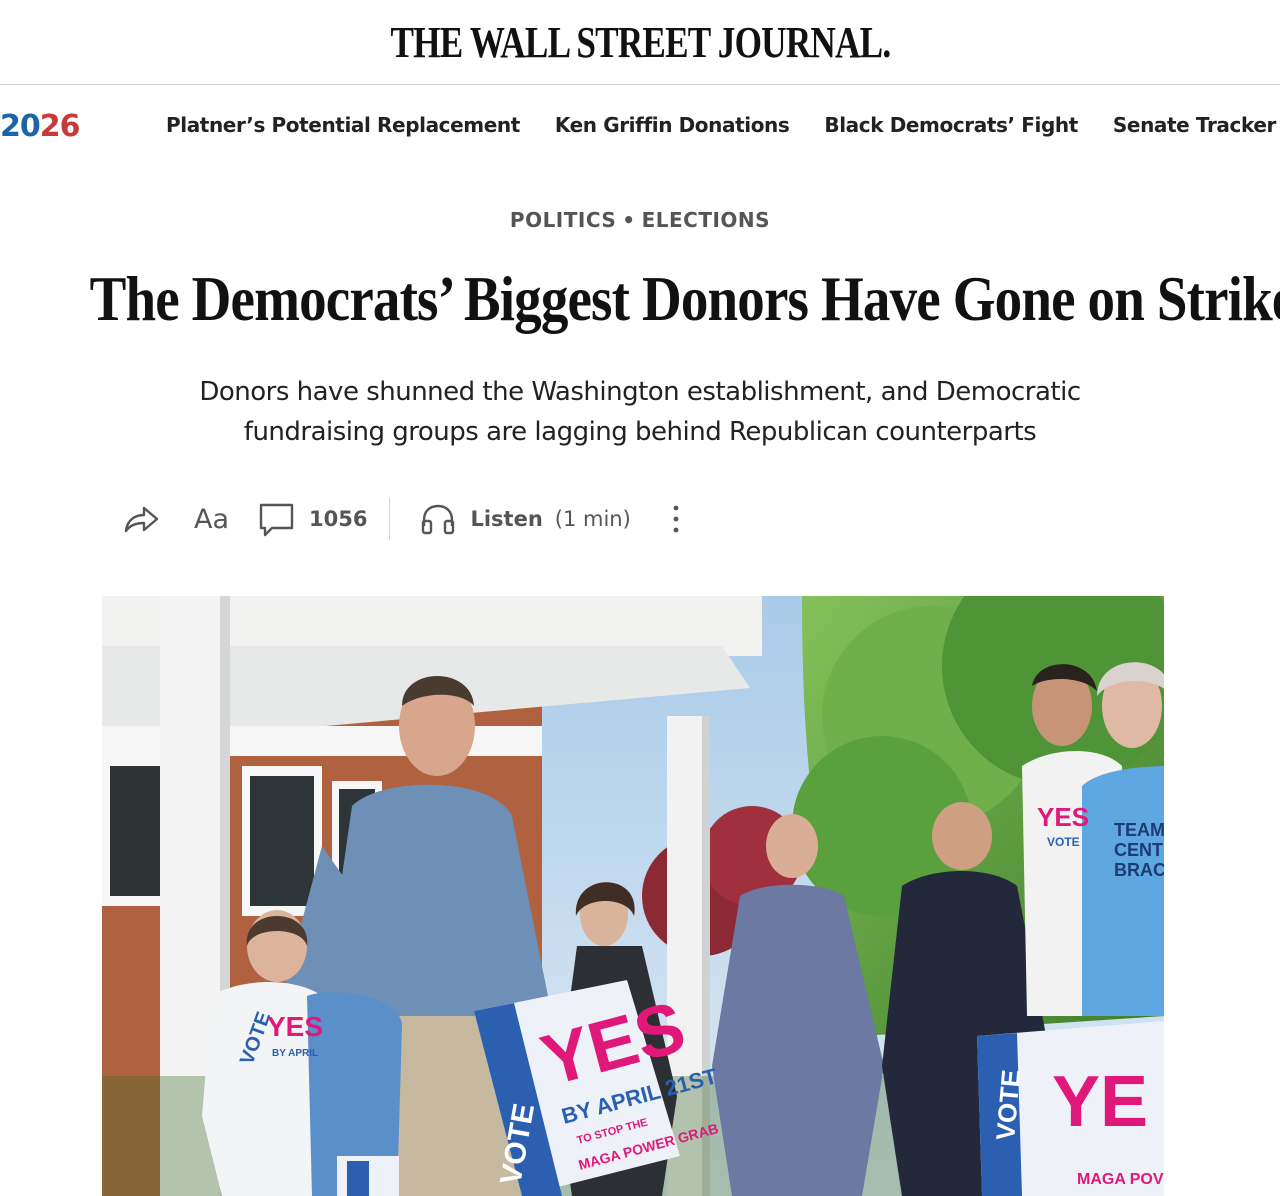  What do you see at coordinates (390, 519) in the screenshot?
I see `toolbar-divider` at bounding box center [390, 519].